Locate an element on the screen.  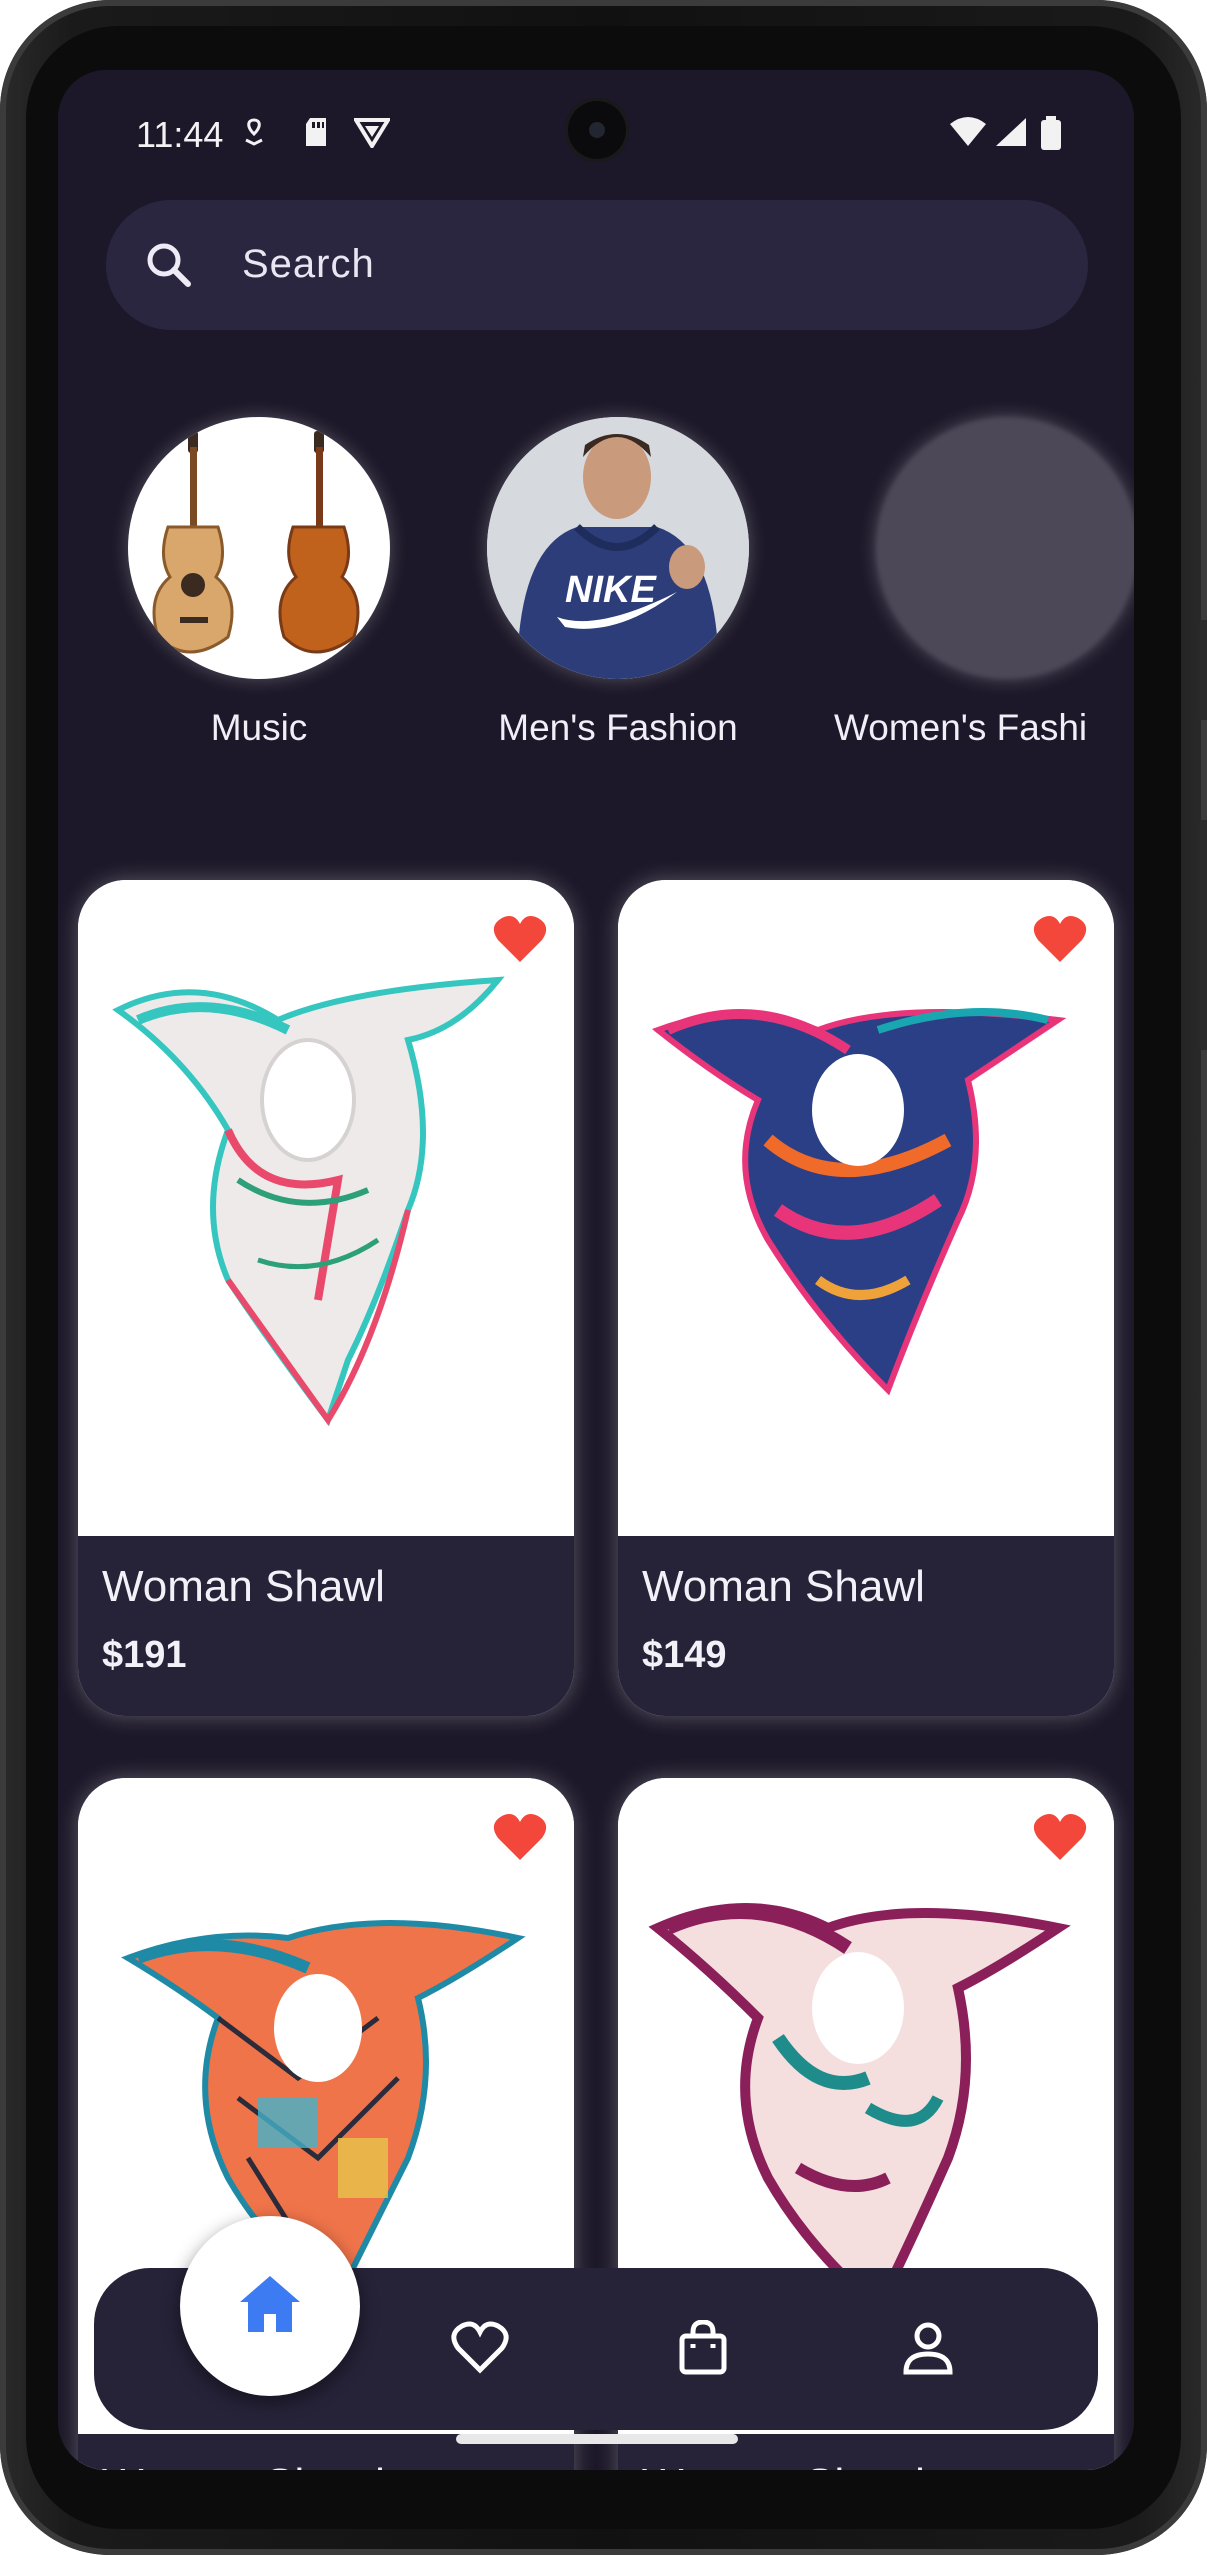
product-info: Woman Shawl $191 is located at coordinates (326, 1626).